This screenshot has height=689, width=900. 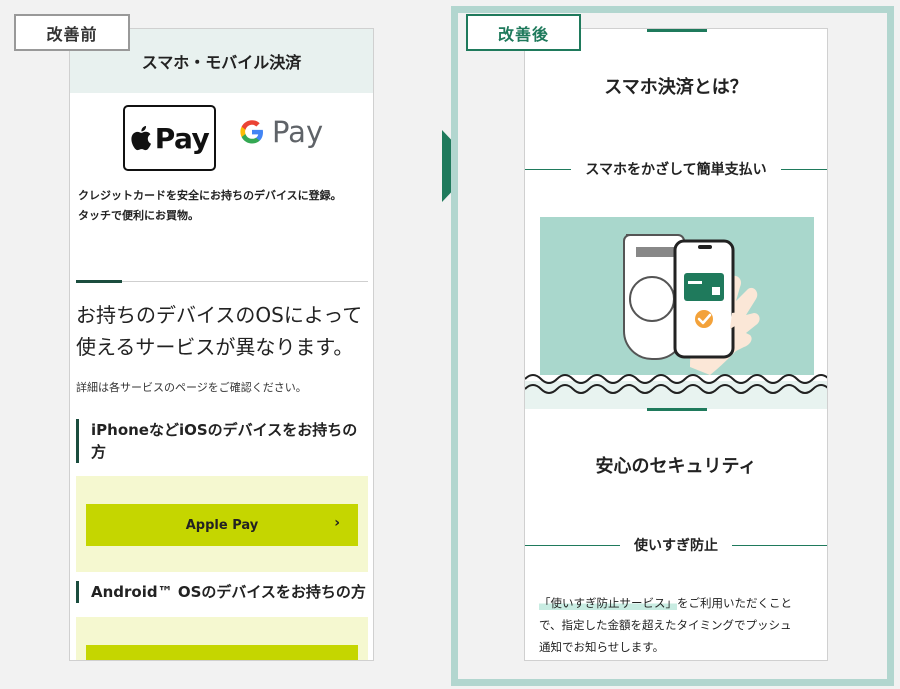 I want to click on top-accent-bar, so click(x=677, y=30).